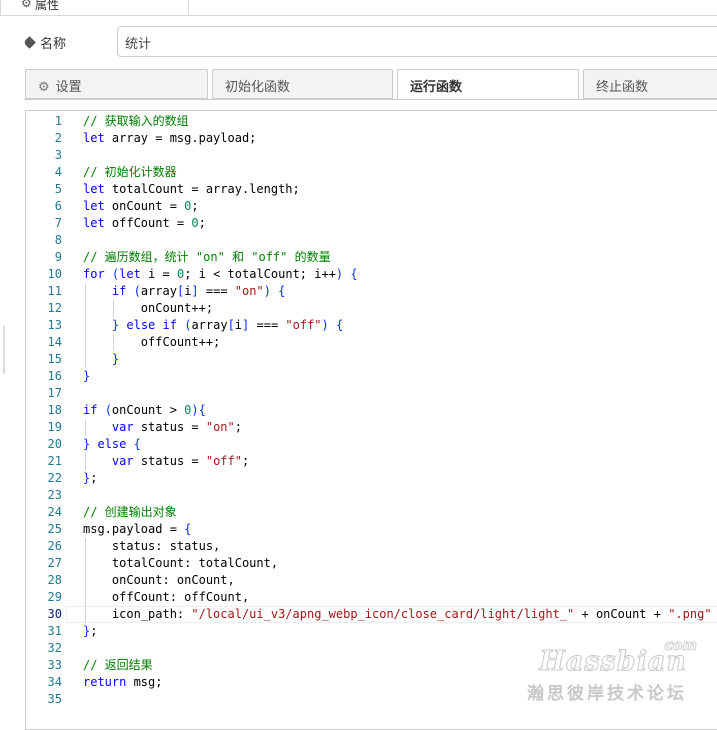  What do you see at coordinates (453, 15) in the screenshot?
I see `divider` at bounding box center [453, 15].